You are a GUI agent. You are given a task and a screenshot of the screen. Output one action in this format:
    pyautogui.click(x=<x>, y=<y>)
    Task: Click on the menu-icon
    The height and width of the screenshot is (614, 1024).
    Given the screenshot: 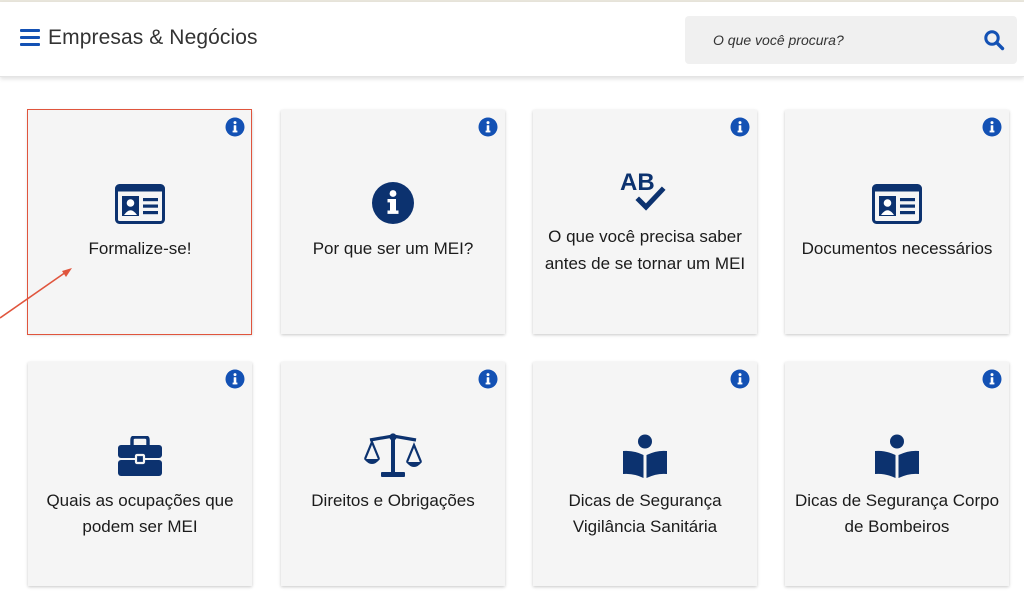 What is the action you would take?
    pyautogui.click(x=30, y=38)
    